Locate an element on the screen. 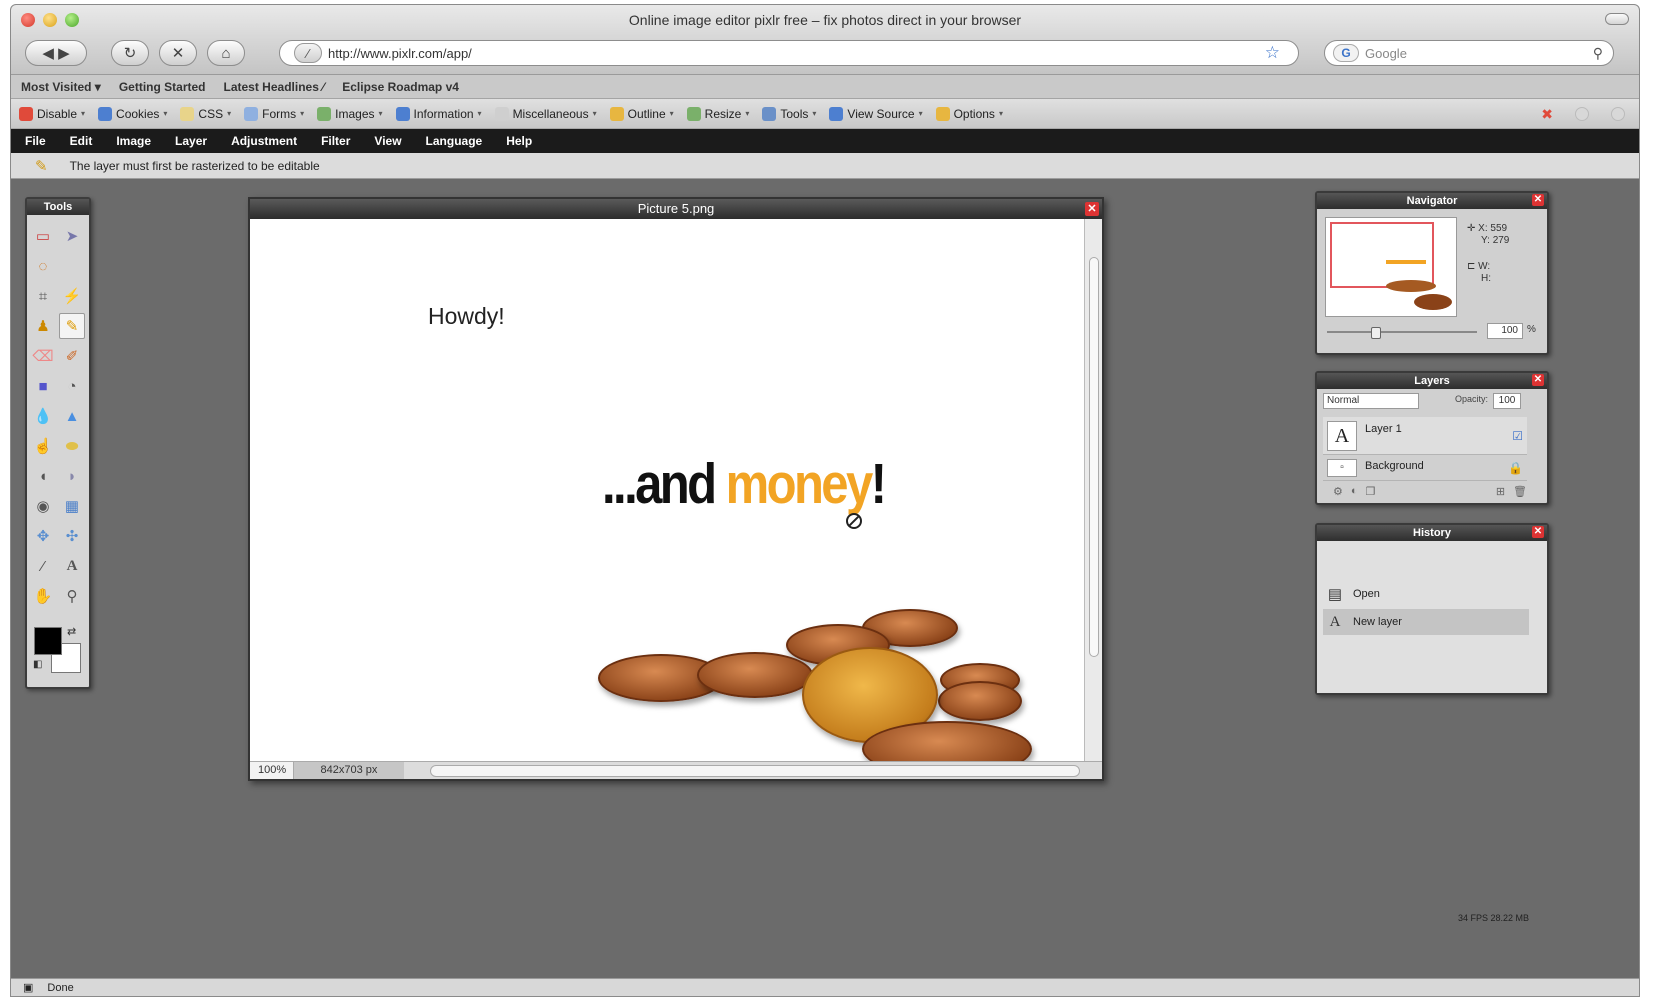  lasso-tool-icon: ◌ is located at coordinates (43, 266).